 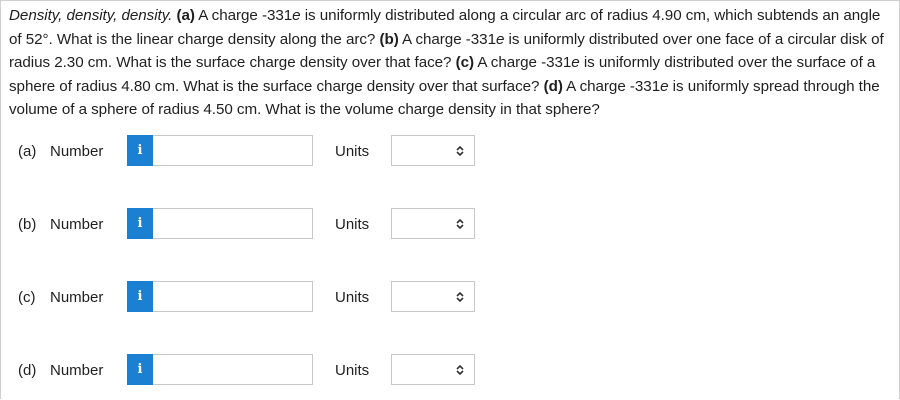 What do you see at coordinates (233, 296) in the screenshot?
I see `number-input-c` at bounding box center [233, 296].